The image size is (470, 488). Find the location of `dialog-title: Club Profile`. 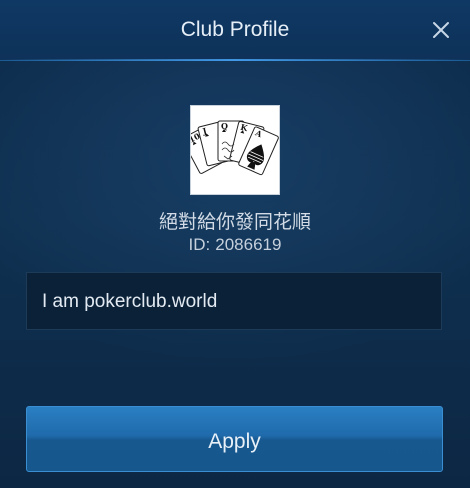

dialog-title: Club Profile is located at coordinates (235, 29).